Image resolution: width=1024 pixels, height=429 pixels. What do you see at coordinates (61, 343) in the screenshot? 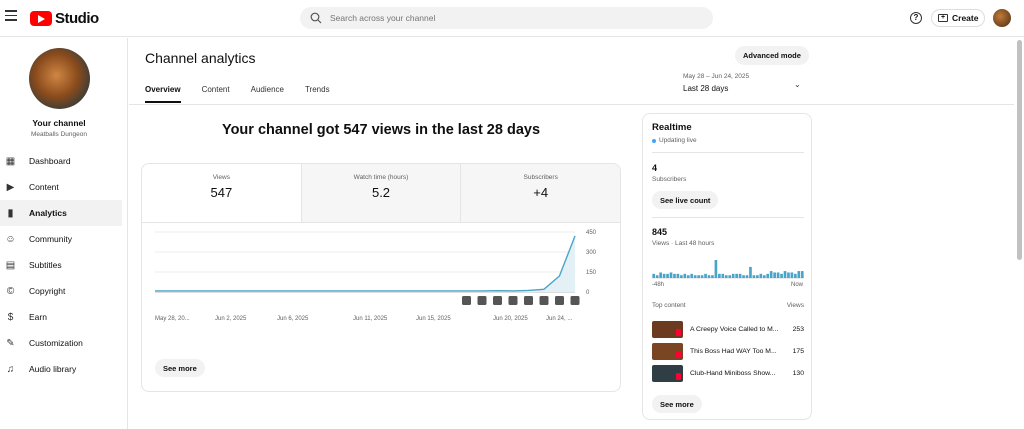
I see `sidebar-item-customization: ✎ Customization` at bounding box center [61, 343].